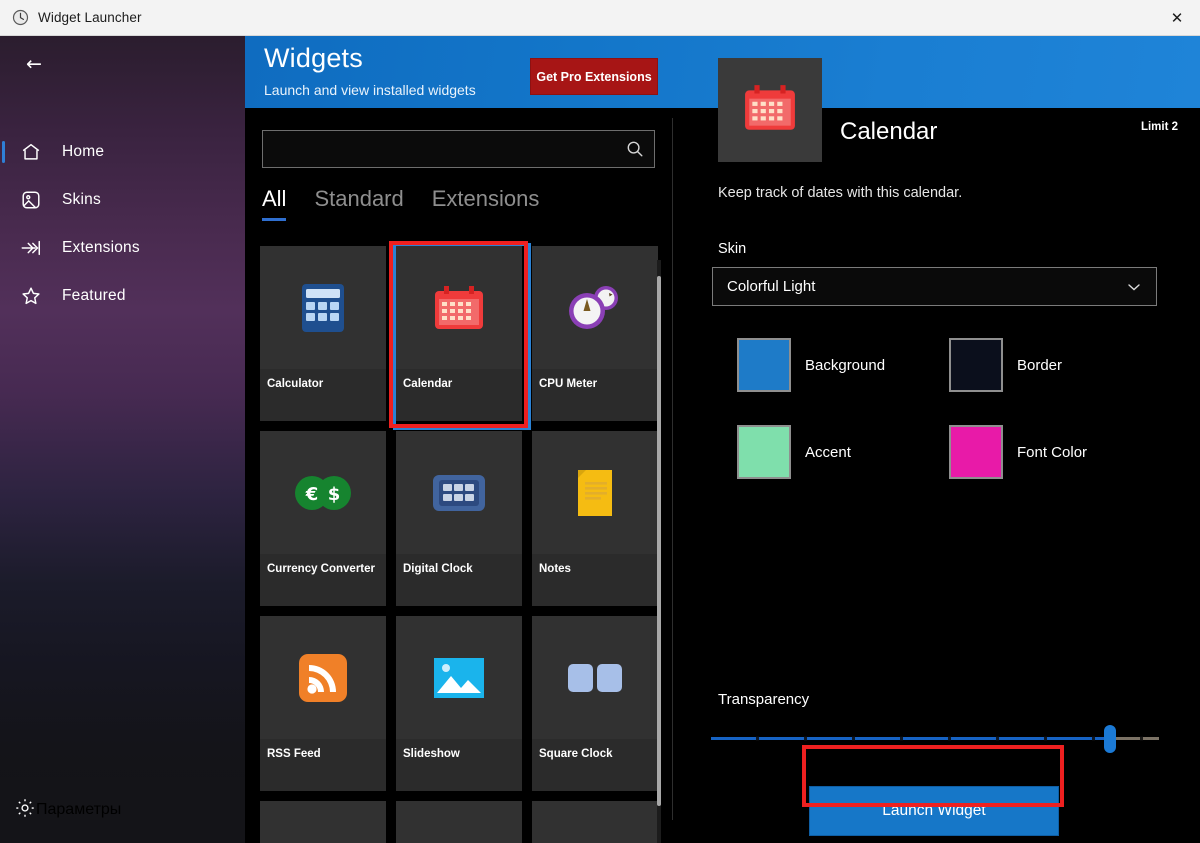 This screenshot has height=843, width=1200. I want to click on filter-tabs: All Standard Extensions, so click(400, 203).